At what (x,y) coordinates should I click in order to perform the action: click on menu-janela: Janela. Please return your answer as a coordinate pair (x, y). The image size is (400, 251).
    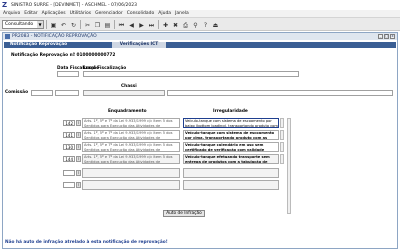
    Looking at the image, I should click on (182, 13).